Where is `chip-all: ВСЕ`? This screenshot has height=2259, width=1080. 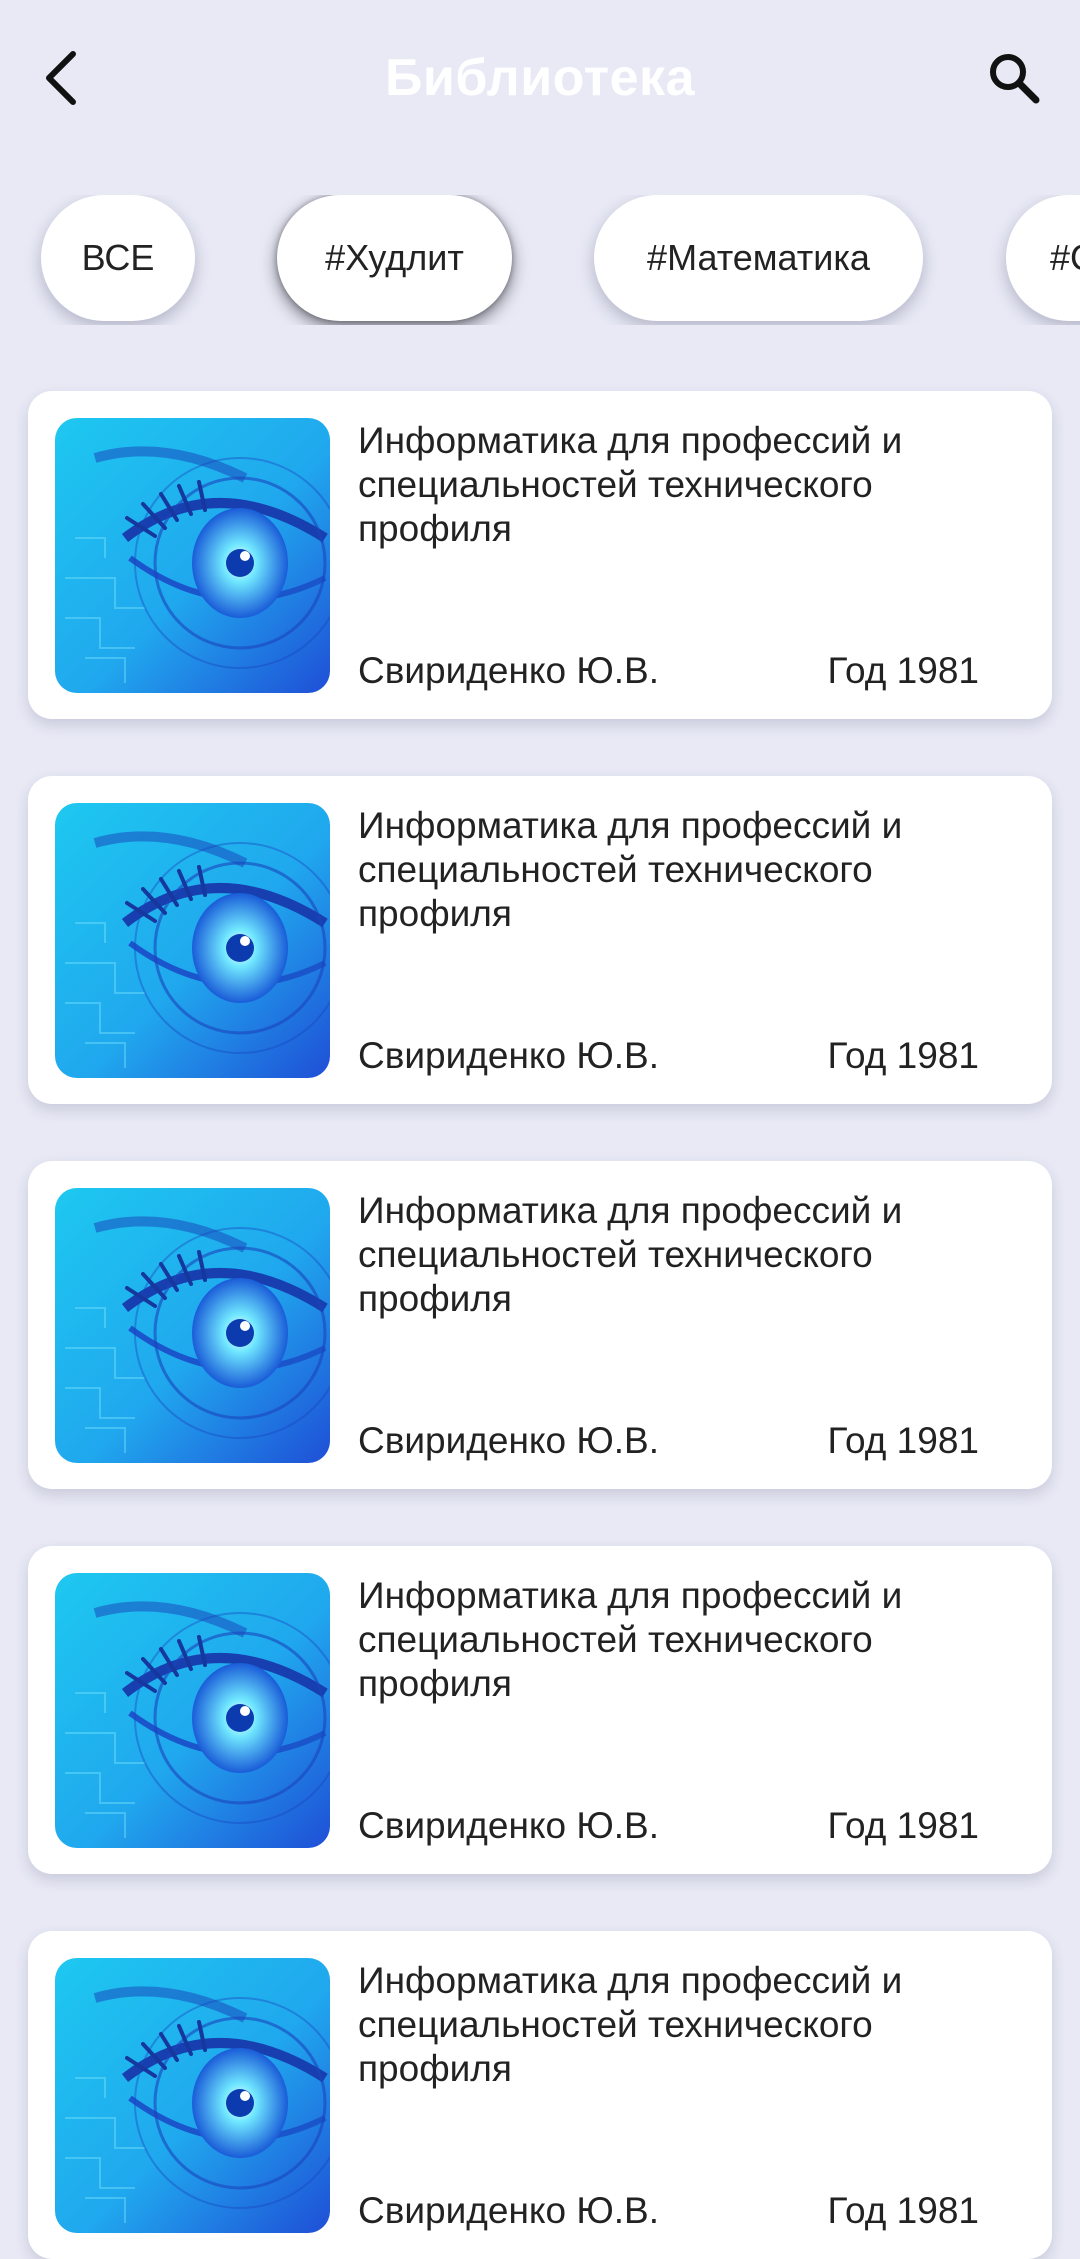
chip-all: ВСЕ is located at coordinates (118, 258).